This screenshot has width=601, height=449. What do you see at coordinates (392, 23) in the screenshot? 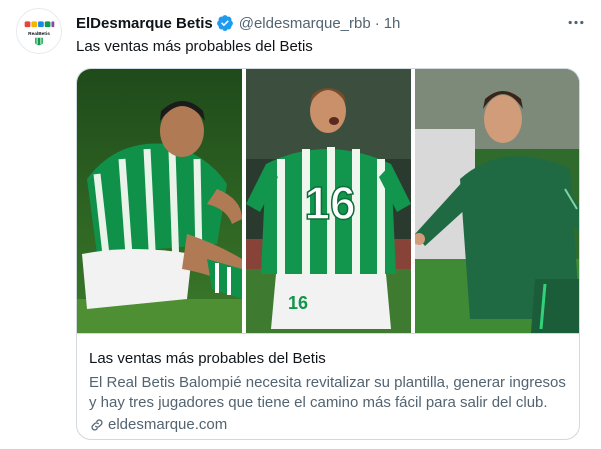
I see `timestamp: 1h` at bounding box center [392, 23].